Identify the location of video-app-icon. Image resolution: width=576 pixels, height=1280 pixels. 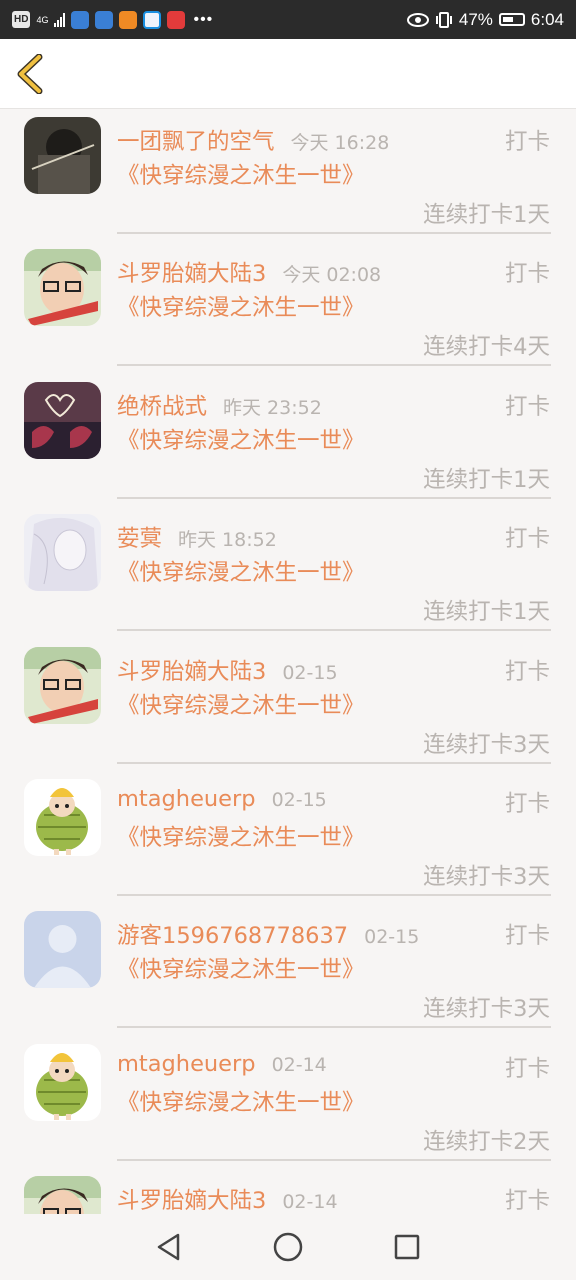
(128, 19).